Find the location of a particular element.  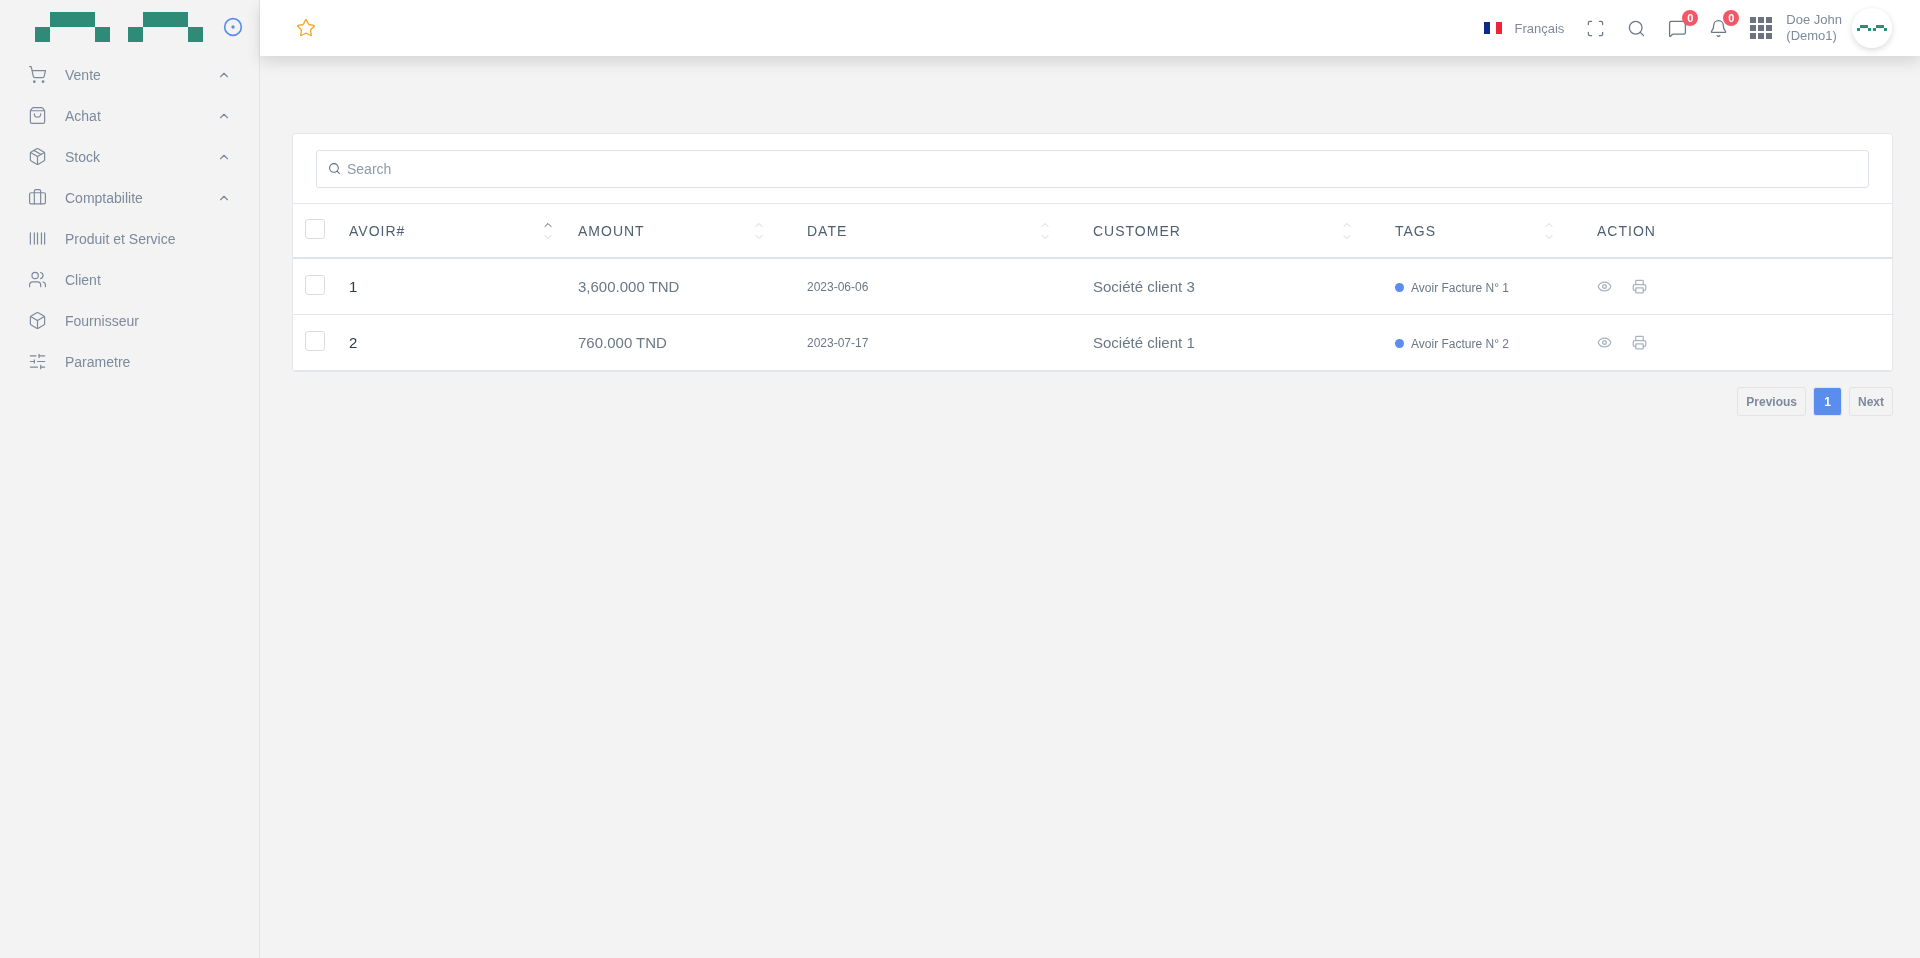

table-cell: 2023-07-17 is located at coordinates (938, 342).